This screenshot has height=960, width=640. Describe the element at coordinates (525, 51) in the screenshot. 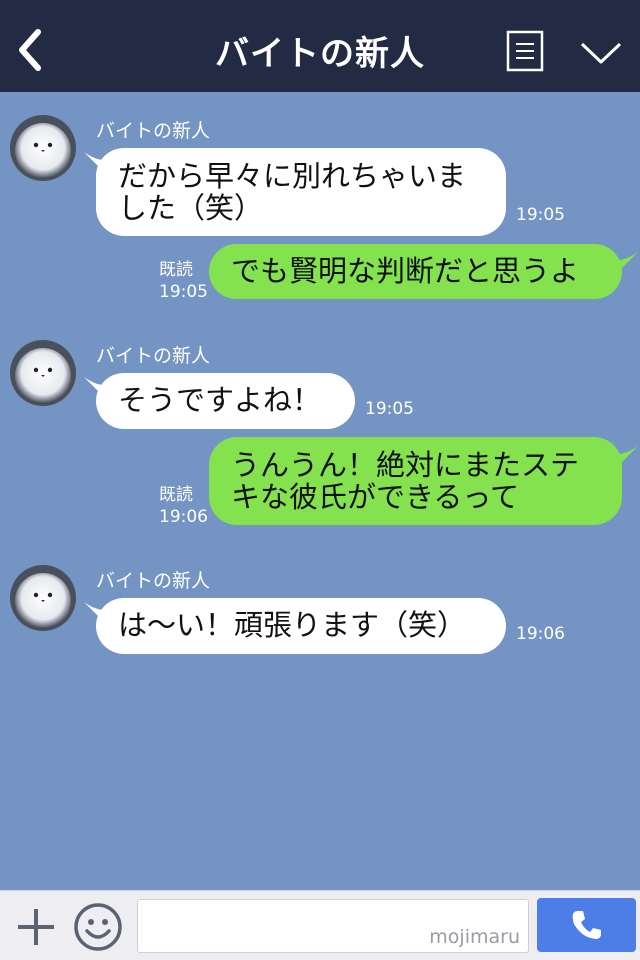

I see `menu-list-icon` at that location.